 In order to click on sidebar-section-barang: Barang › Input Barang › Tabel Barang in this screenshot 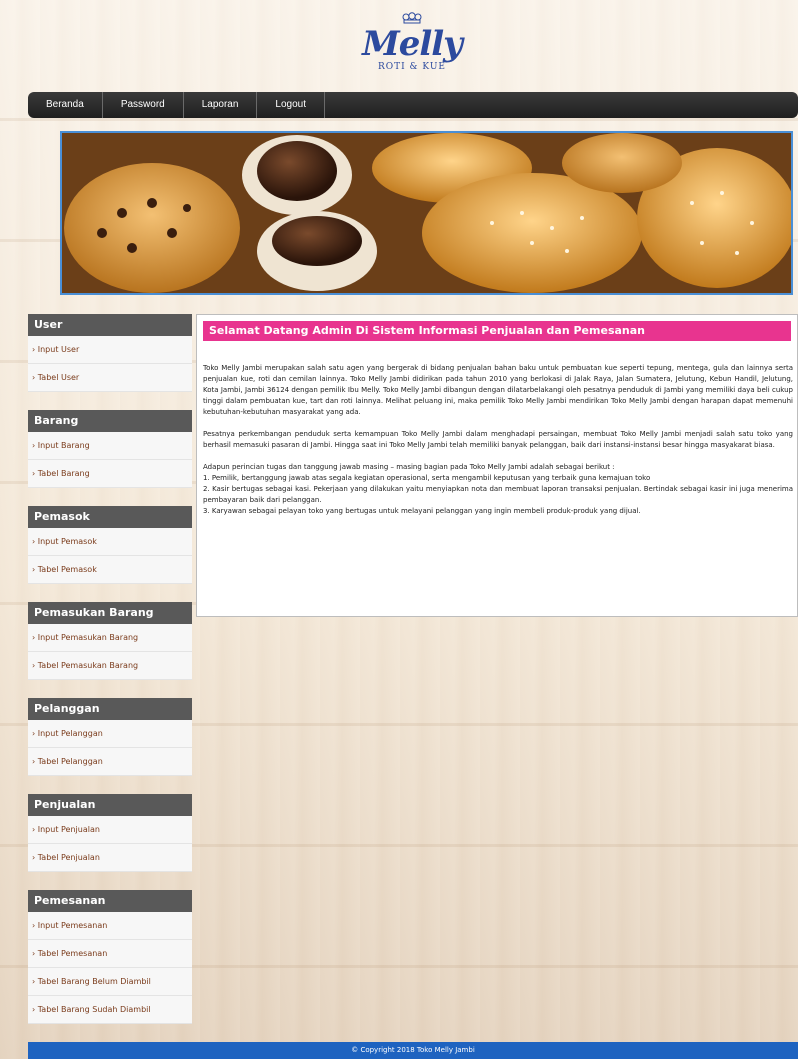, I will do `click(110, 449)`.